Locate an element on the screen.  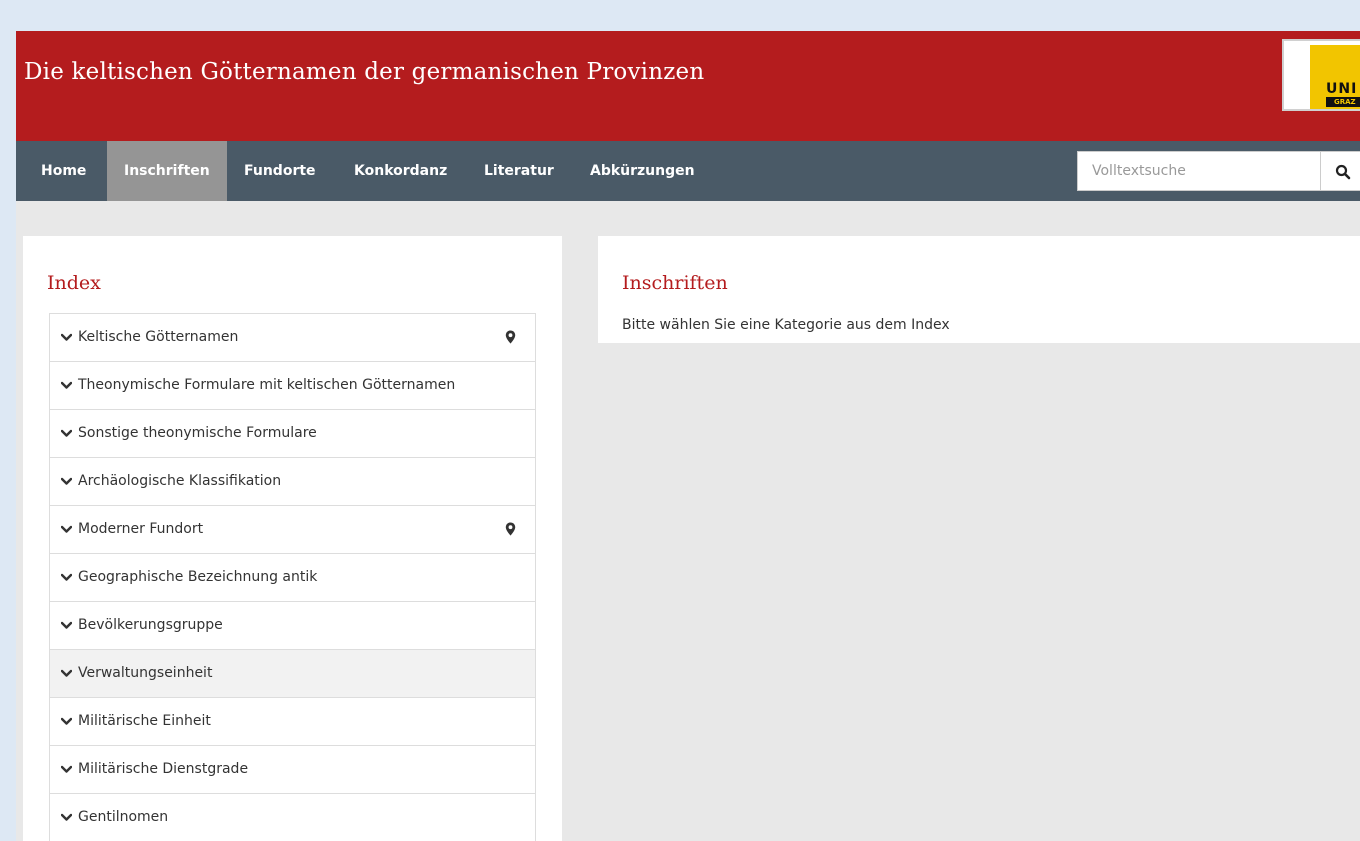
search-input is located at coordinates (1199, 171).